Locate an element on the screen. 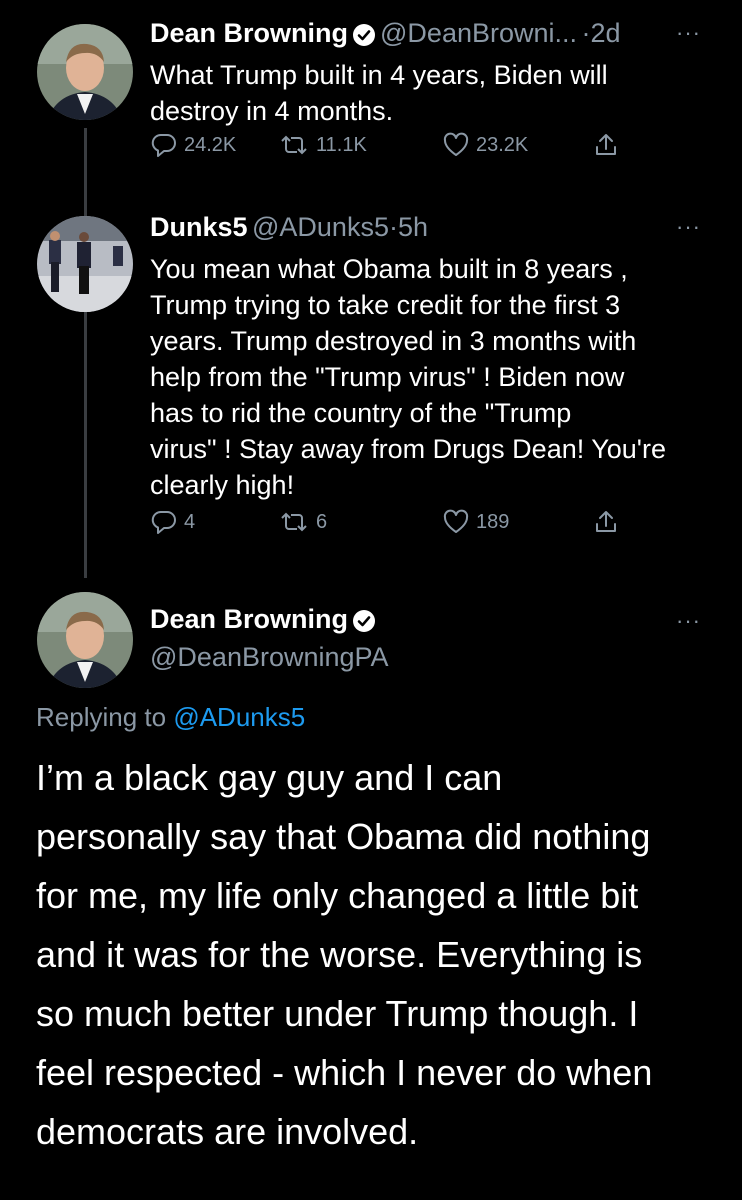 The image size is (742, 1200). retweet-count: 6 is located at coordinates (322, 521).